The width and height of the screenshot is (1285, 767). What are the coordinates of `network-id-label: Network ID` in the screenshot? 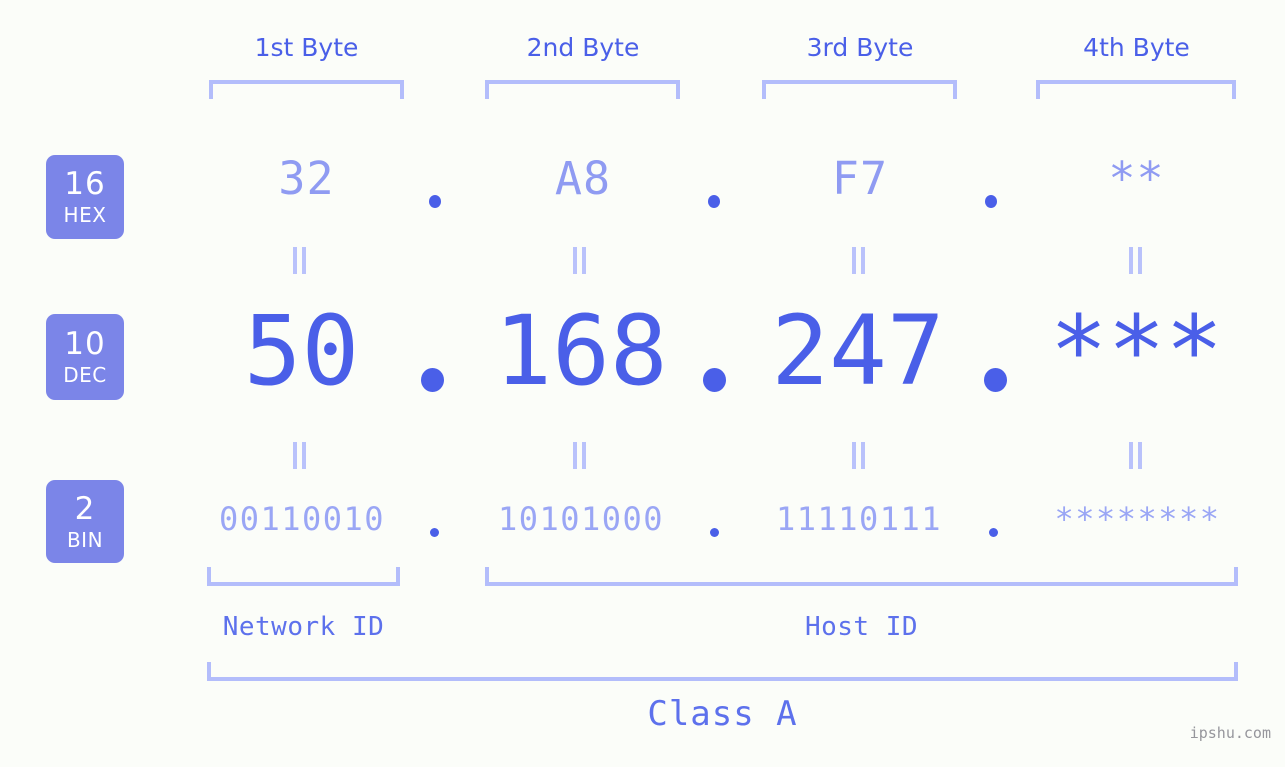 It's located at (303, 627).